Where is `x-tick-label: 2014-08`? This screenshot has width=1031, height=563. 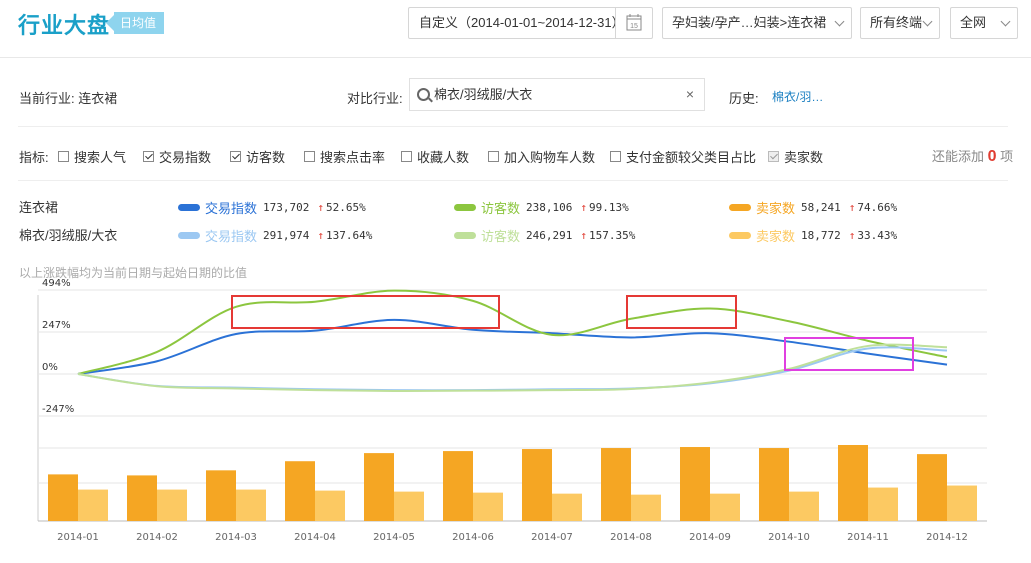
x-tick-label: 2014-08 is located at coordinates (631, 537).